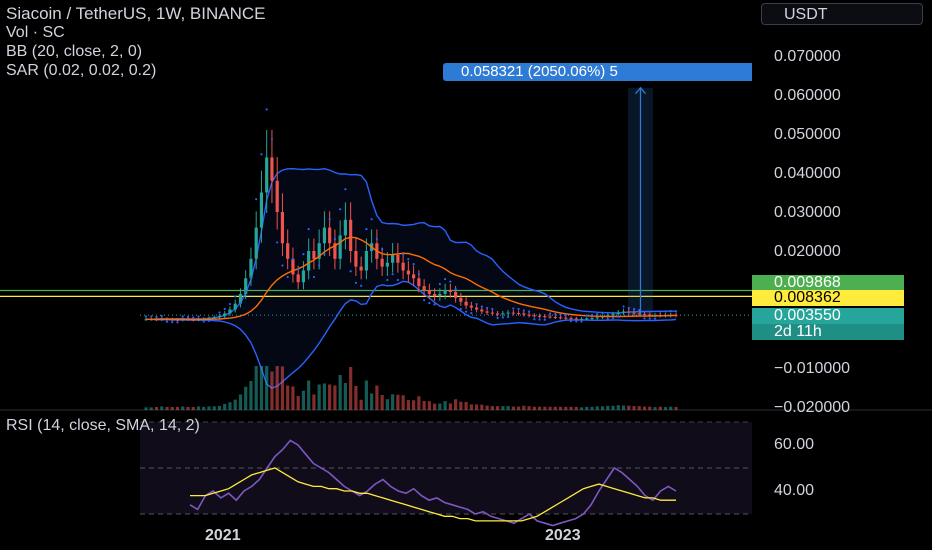 This screenshot has height=550, width=932. What do you see at coordinates (81, 71) in the screenshot?
I see `sar-legend: SAR (0.02, 0.02, 0.2)` at bounding box center [81, 71].